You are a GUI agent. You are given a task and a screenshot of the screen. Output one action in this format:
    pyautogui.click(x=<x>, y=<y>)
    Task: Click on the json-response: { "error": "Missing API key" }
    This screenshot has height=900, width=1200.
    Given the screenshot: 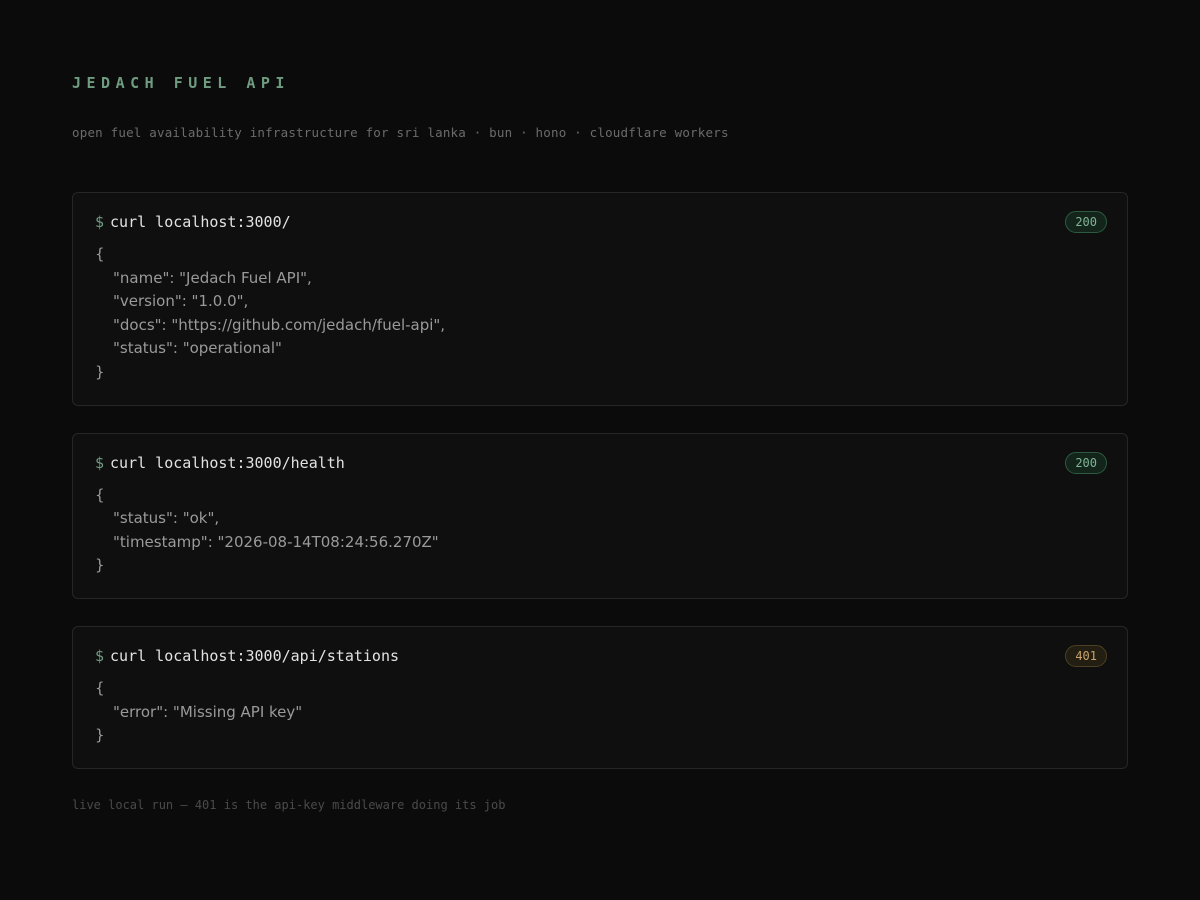 What is the action you would take?
    pyautogui.click(x=600, y=712)
    